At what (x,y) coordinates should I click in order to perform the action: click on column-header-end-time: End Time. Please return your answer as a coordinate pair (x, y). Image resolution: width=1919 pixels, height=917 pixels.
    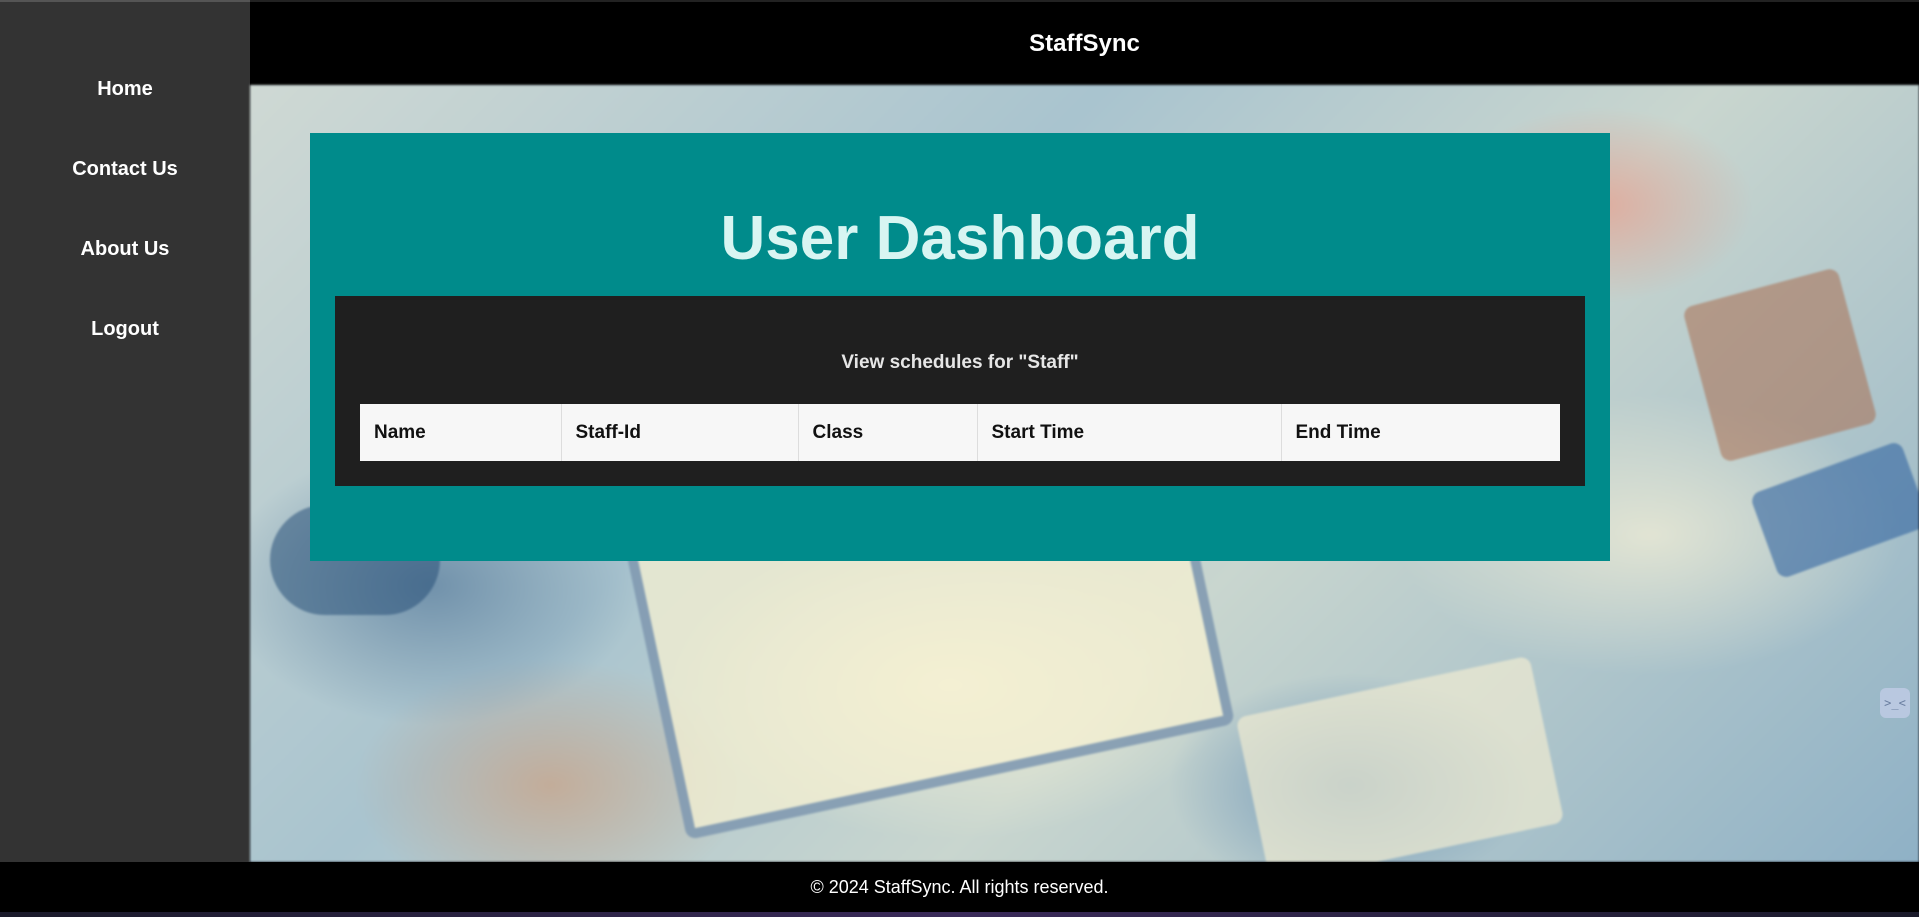
    Looking at the image, I should click on (1338, 432).